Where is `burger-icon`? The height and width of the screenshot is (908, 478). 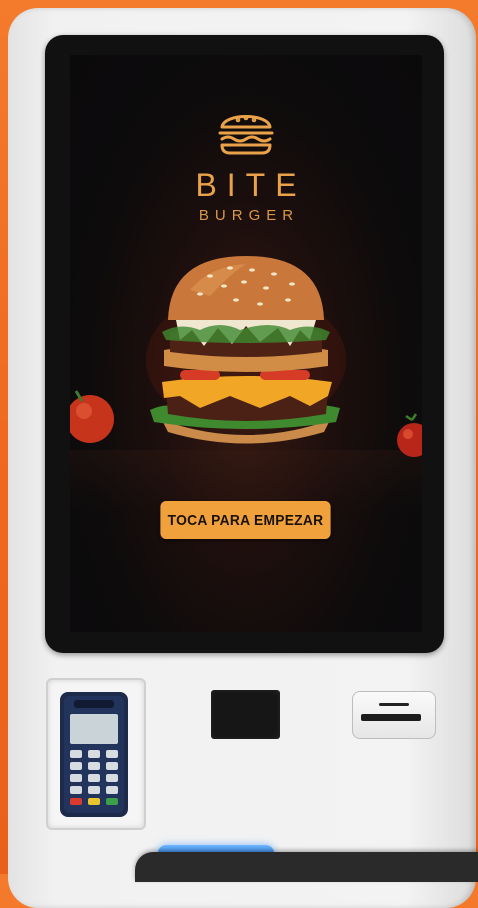 burger-icon is located at coordinates (246, 135).